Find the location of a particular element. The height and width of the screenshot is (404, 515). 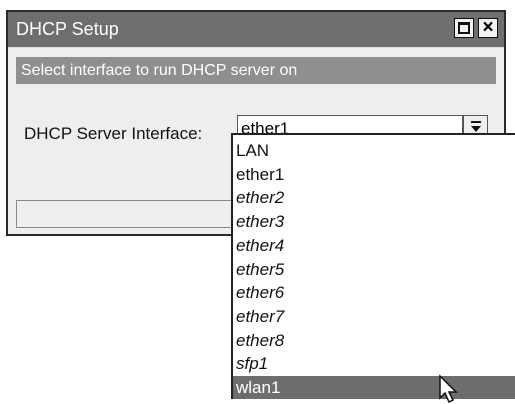

dropdown-option-ether7: ether7 is located at coordinates (374, 316).